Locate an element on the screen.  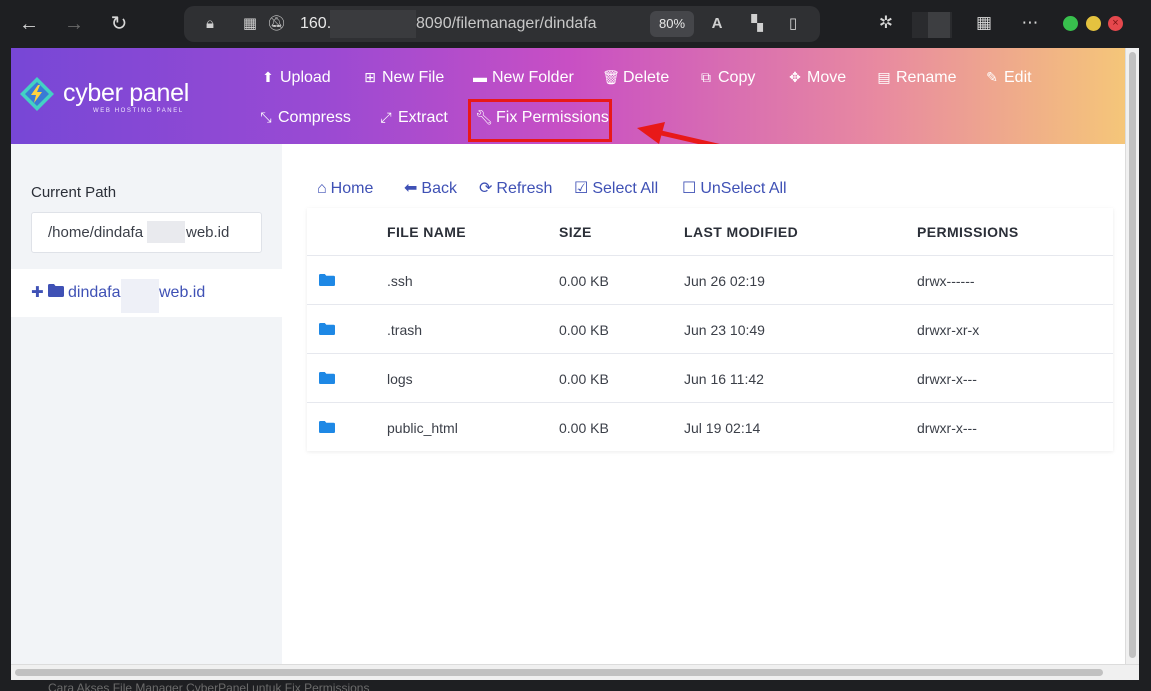
horizontal-scroll-thumb is located at coordinates (559, 672).